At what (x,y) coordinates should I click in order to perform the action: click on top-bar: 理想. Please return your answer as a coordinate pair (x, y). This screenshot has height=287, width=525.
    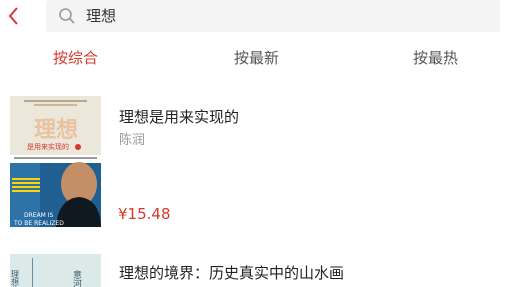
    Looking at the image, I should click on (262, 17).